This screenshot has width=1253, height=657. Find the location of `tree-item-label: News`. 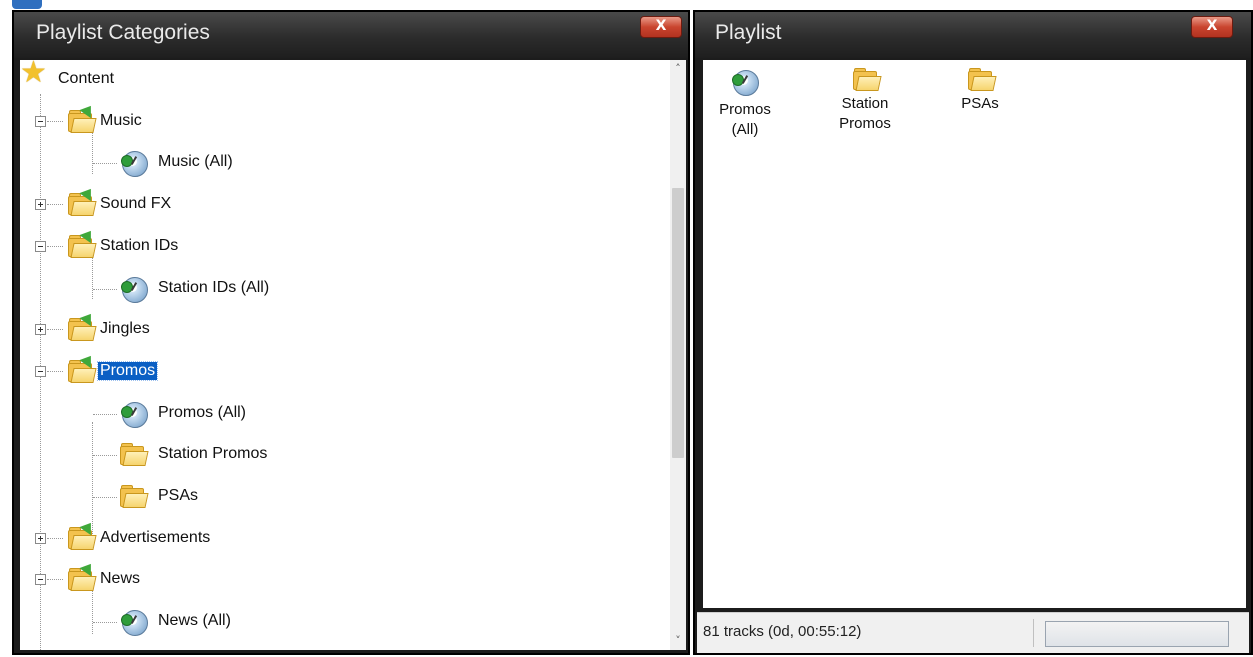

tree-item-label: News is located at coordinates (120, 578).